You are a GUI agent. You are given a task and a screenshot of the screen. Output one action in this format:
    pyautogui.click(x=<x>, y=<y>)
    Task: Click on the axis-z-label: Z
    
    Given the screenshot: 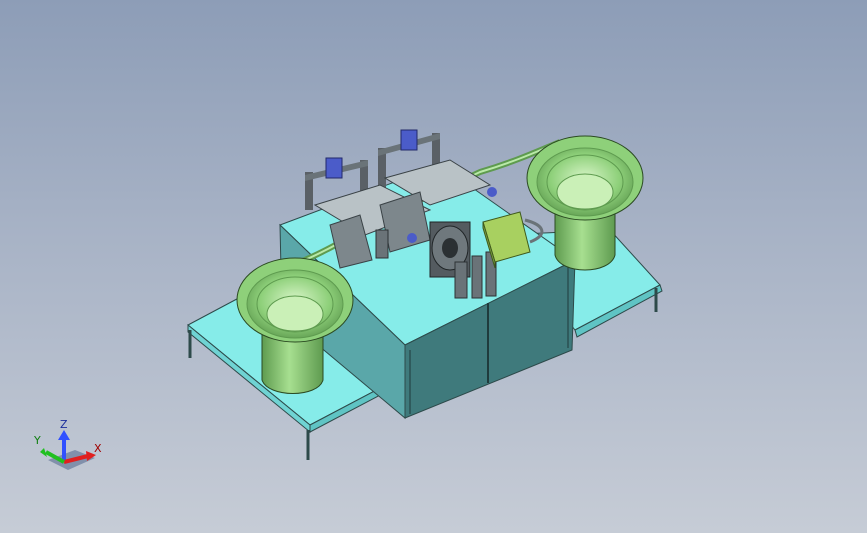 What is the action you would take?
    pyautogui.click(x=64, y=424)
    